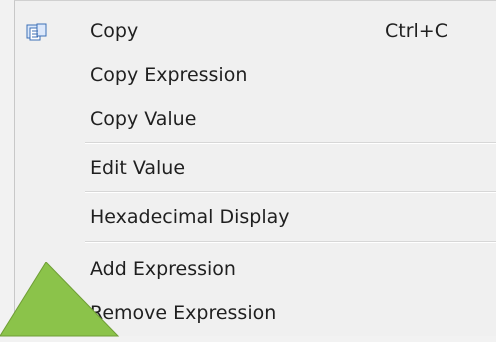 The image size is (496, 342). Describe the element at coordinates (138, 168) in the screenshot. I see `menu-label-edit-value: Edit Value` at that location.